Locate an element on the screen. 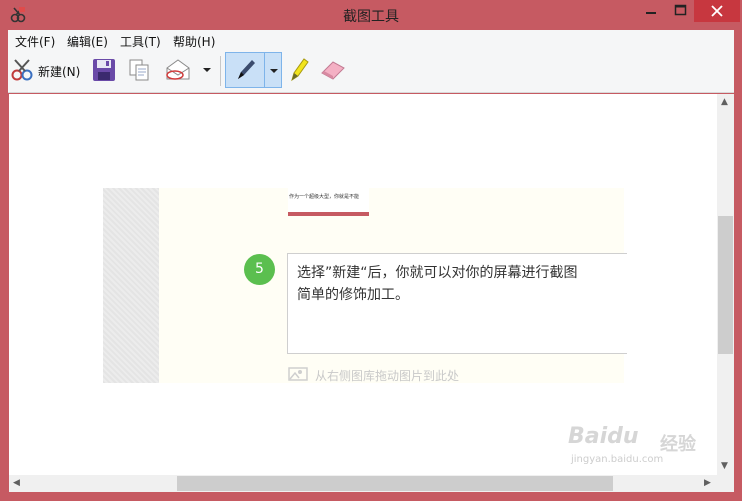 The width and height of the screenshot is (742, 501). close-icon is located at coordinates (717, 11).